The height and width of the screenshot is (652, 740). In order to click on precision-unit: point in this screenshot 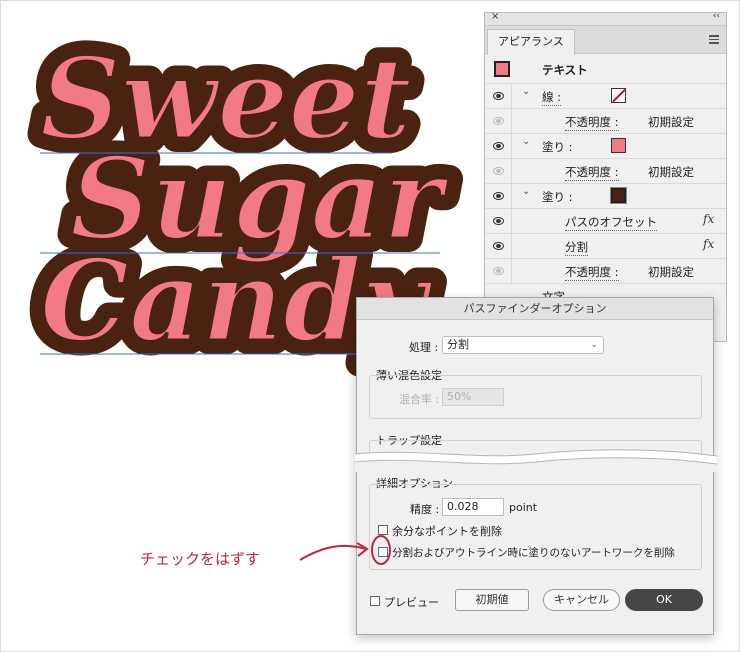, I will do `click(523, 507)`.